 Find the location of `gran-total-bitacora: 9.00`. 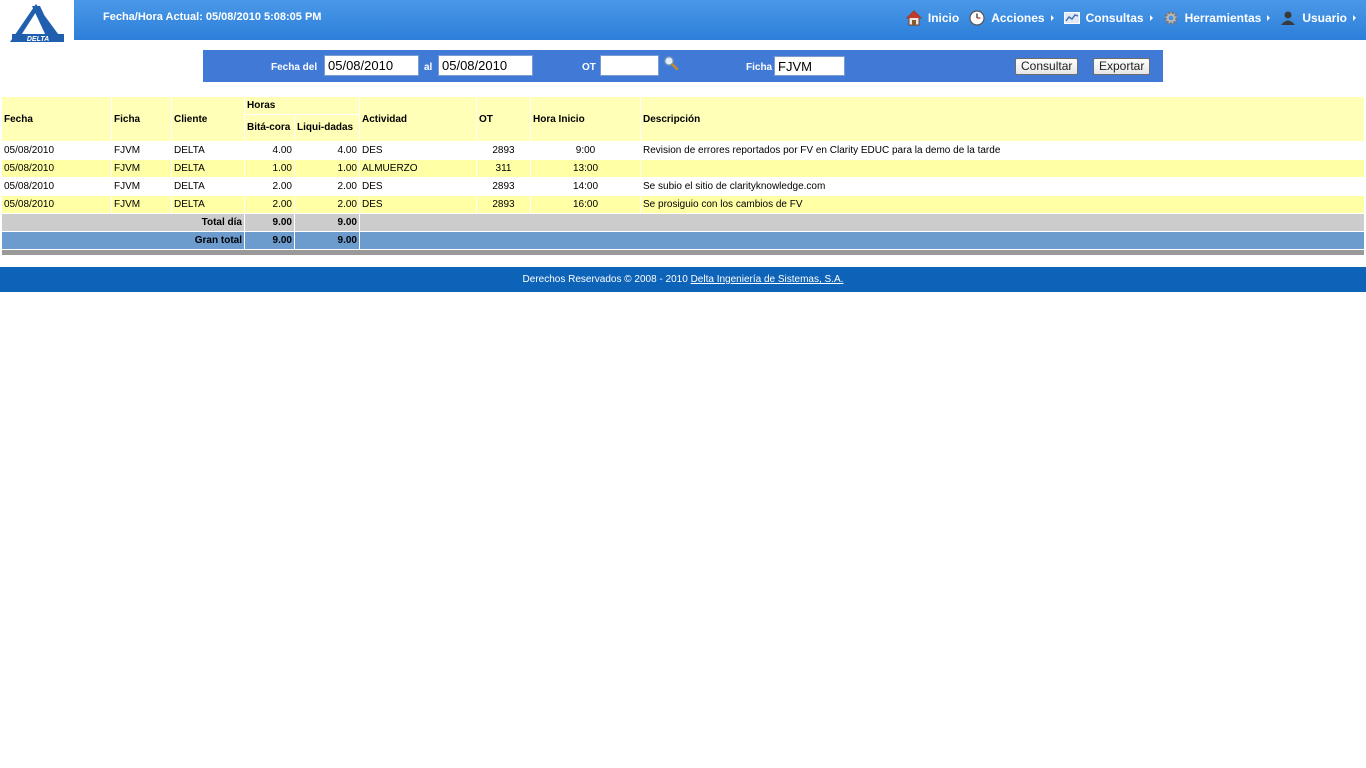

gran-total-bitacora: 9.00 is located at coordinates (269, 240).